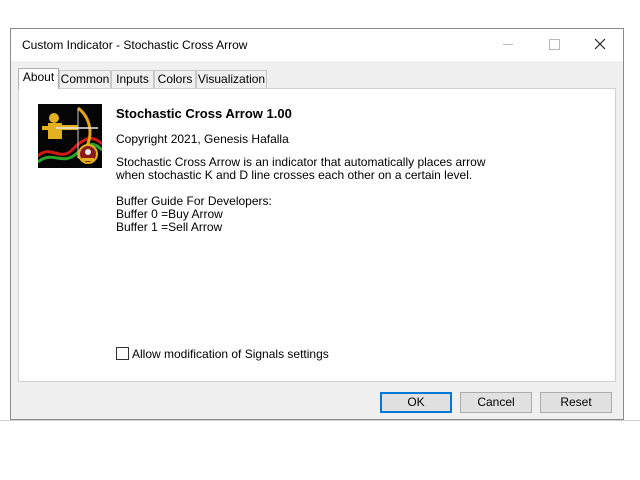 This screenshot has width=640, height=480. What do you see at coordinates (175, 79) in the screenshot?
I see `tab-colors: Colors` at bounding box center [175, 79].